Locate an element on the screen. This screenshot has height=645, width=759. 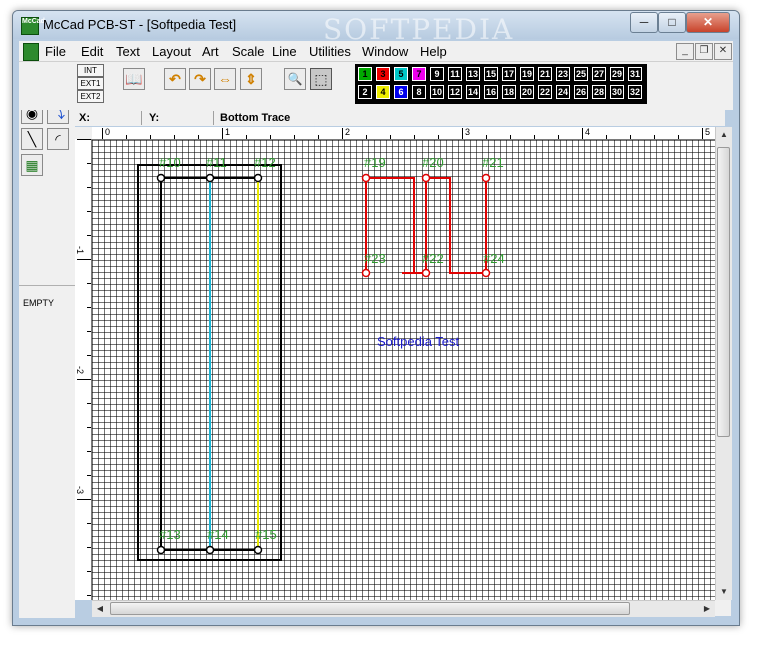
layer-color-swatch: 22 is located at coordinates (545, 92).